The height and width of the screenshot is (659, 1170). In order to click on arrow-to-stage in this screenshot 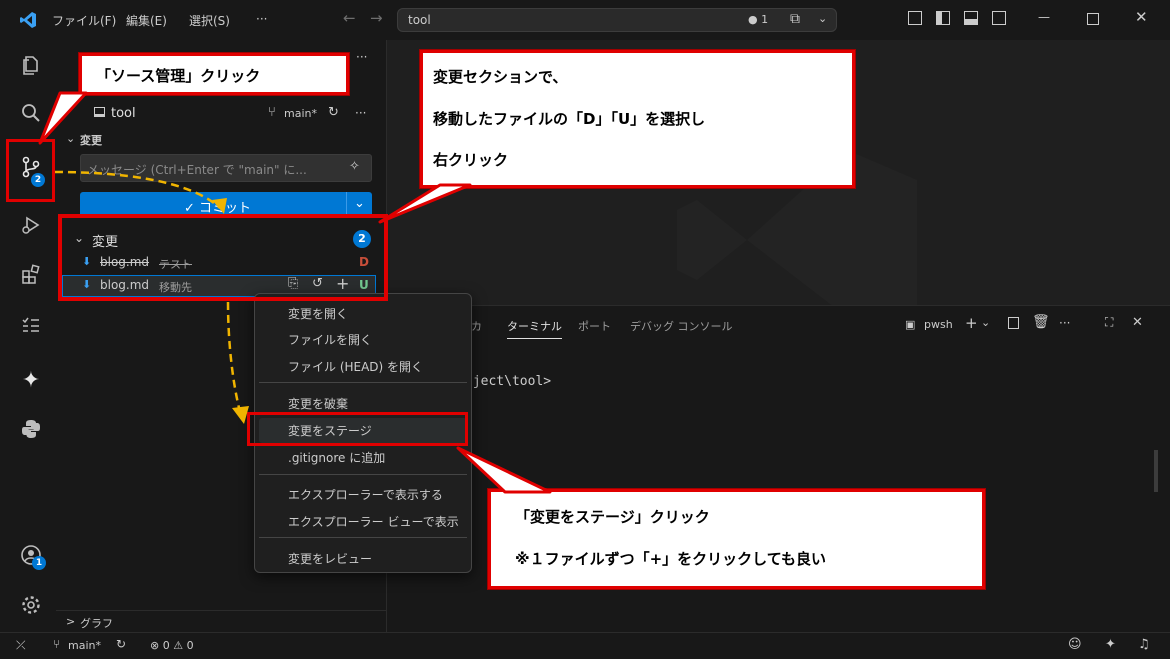, I will do `click(234, 357)`.